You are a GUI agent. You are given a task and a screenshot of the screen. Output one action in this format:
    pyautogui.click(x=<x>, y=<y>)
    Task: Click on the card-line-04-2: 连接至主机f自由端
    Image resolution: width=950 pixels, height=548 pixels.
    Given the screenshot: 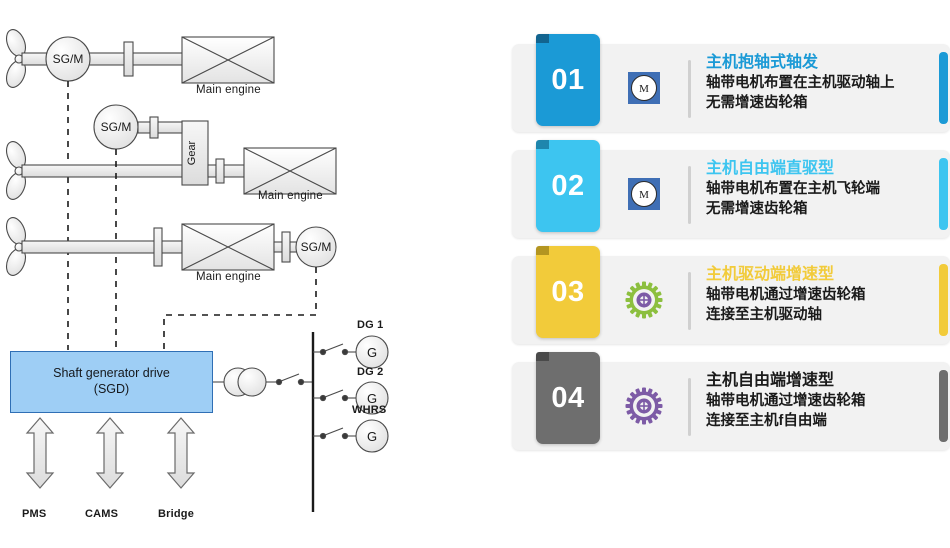 What is the action you would take?
    pyautogui.click(x=766, y=420)
    